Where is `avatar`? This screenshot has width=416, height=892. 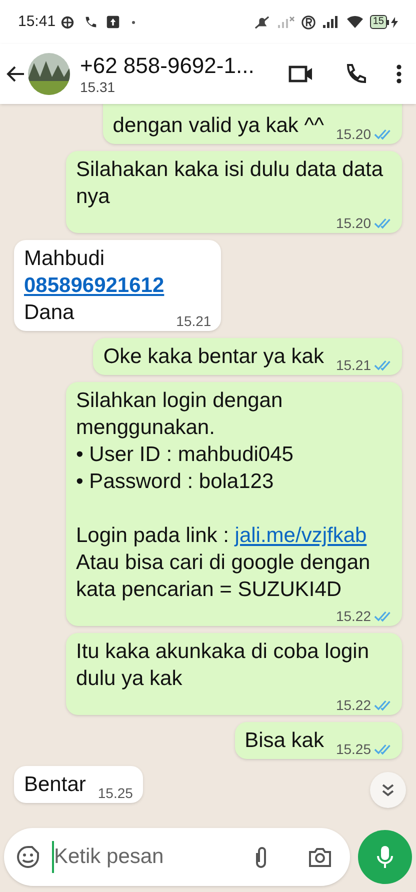 avatar is located at coordinates (49, 74).